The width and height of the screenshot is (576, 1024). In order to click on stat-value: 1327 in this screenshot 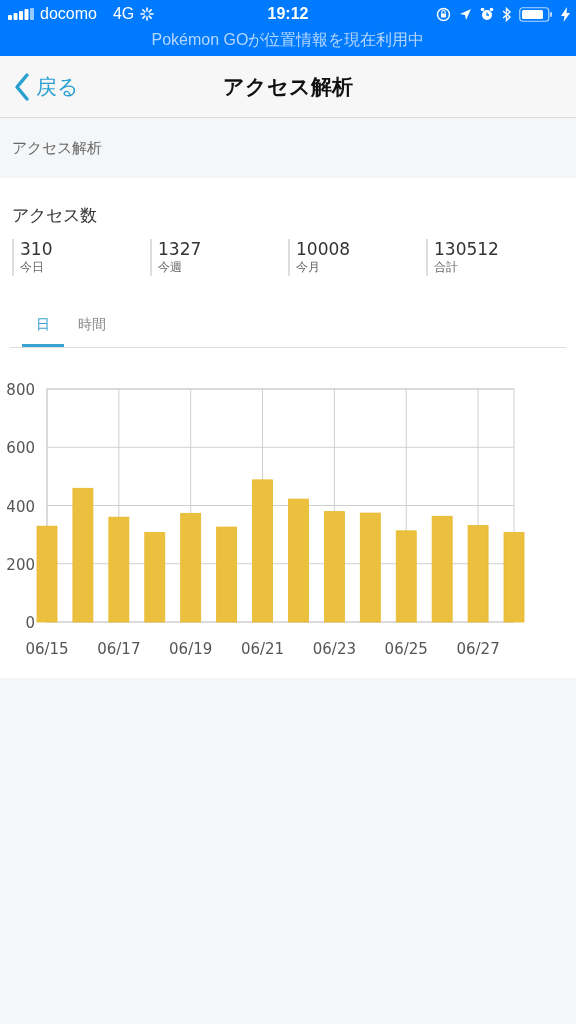, I will do `click(180, 249)`.